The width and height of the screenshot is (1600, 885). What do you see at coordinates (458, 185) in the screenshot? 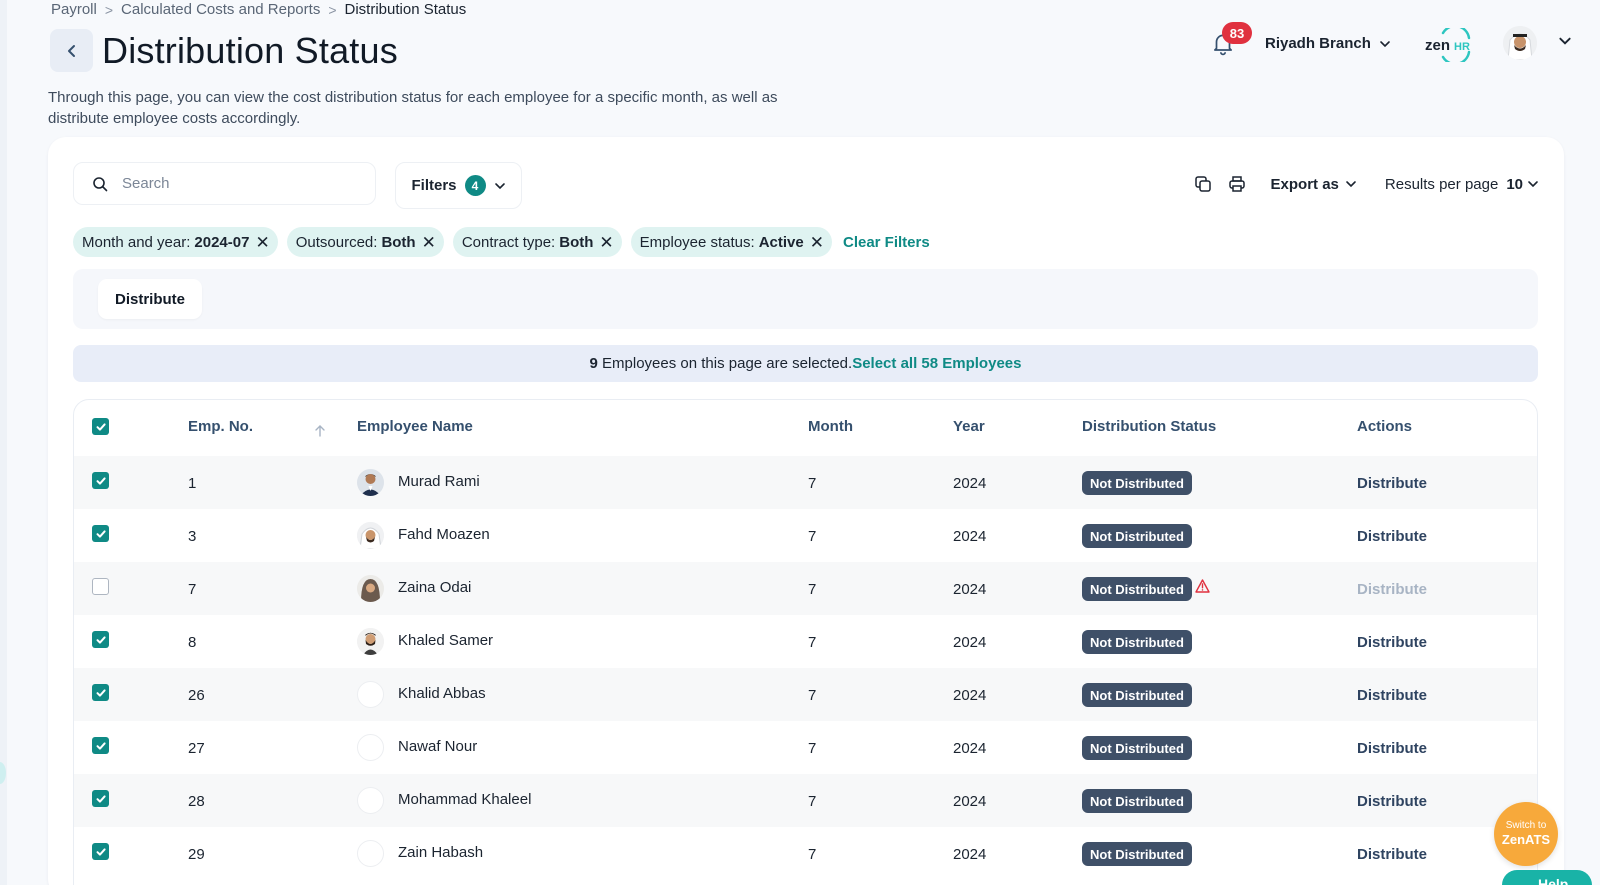
I see `filters-button: Filters 4` at bounding box center [458, 185].